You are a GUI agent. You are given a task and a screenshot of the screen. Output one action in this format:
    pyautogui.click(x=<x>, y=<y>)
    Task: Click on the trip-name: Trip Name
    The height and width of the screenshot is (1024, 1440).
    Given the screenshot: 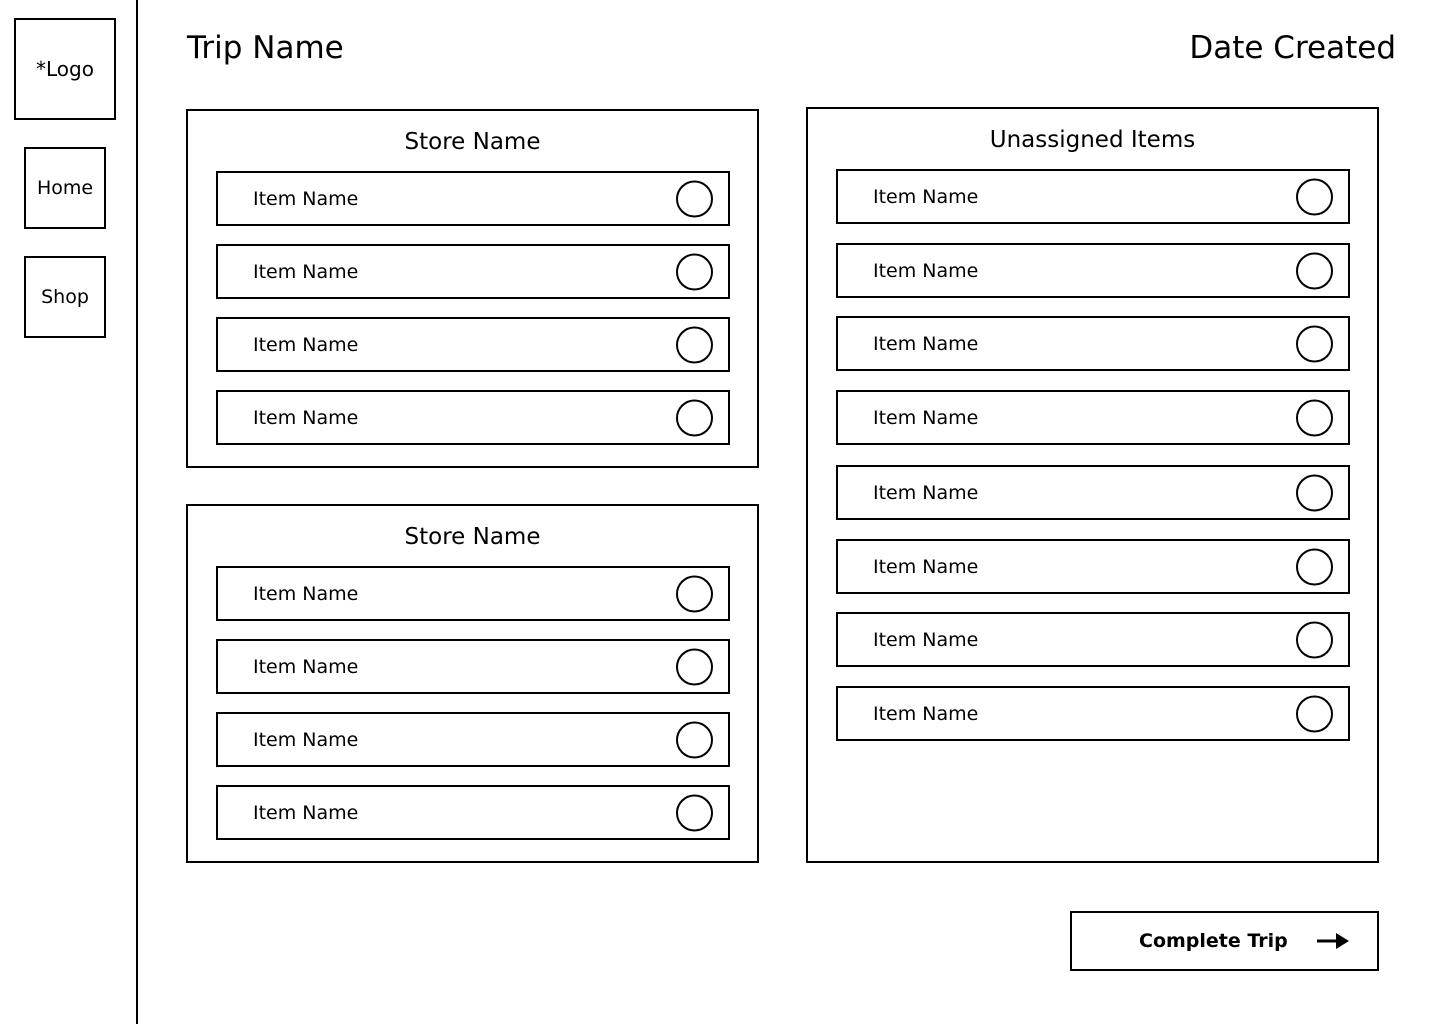 What is the action you would take?
    pyautogui.click(x=265, y=48)
    